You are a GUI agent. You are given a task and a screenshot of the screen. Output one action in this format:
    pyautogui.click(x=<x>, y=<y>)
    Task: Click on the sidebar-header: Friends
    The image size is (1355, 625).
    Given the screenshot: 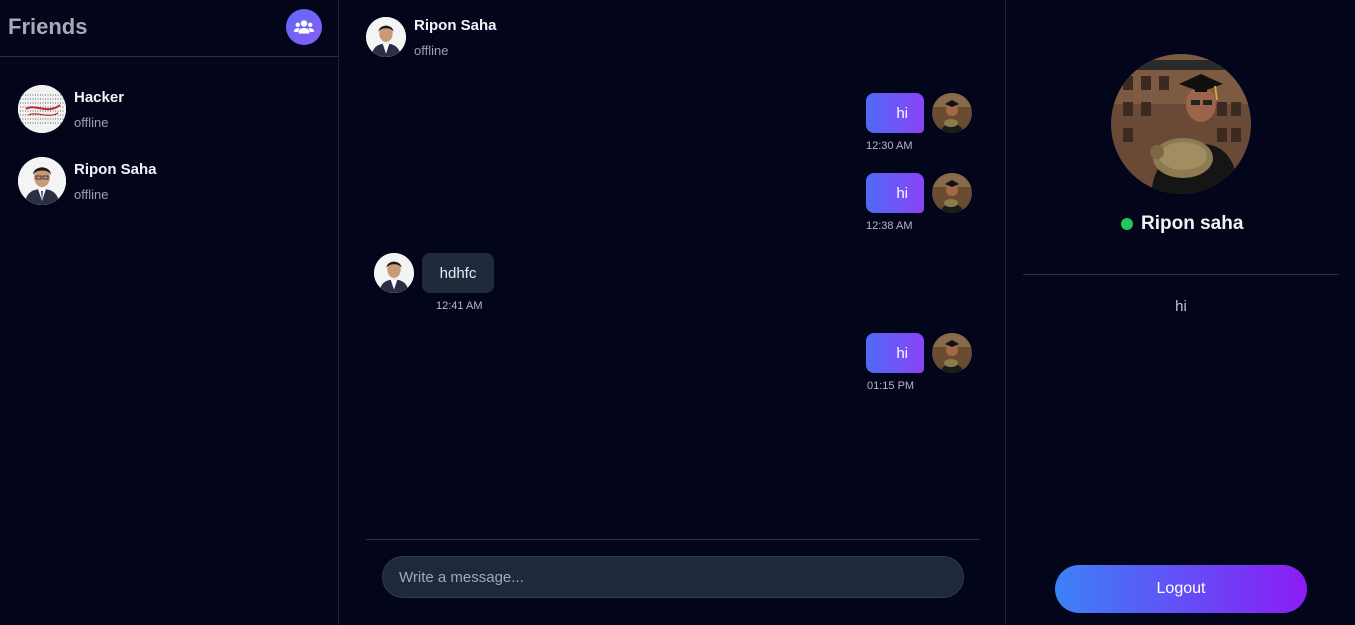 What is the action you would take?
    pyautogui.click(x=169, y=28)
    